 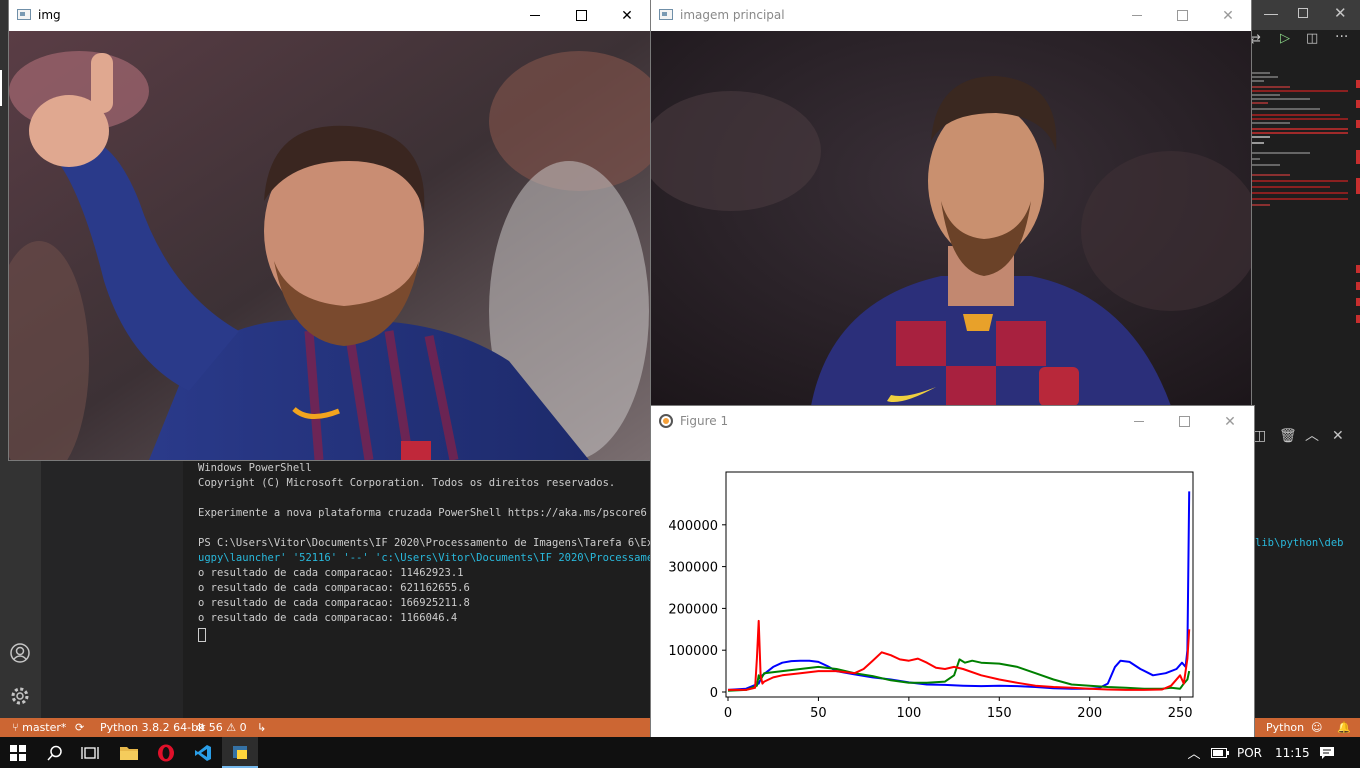 What do you see at coordinates (243, 727) in the screenshot?
I see `warning-count: 0` at bounding box center [243, 727].